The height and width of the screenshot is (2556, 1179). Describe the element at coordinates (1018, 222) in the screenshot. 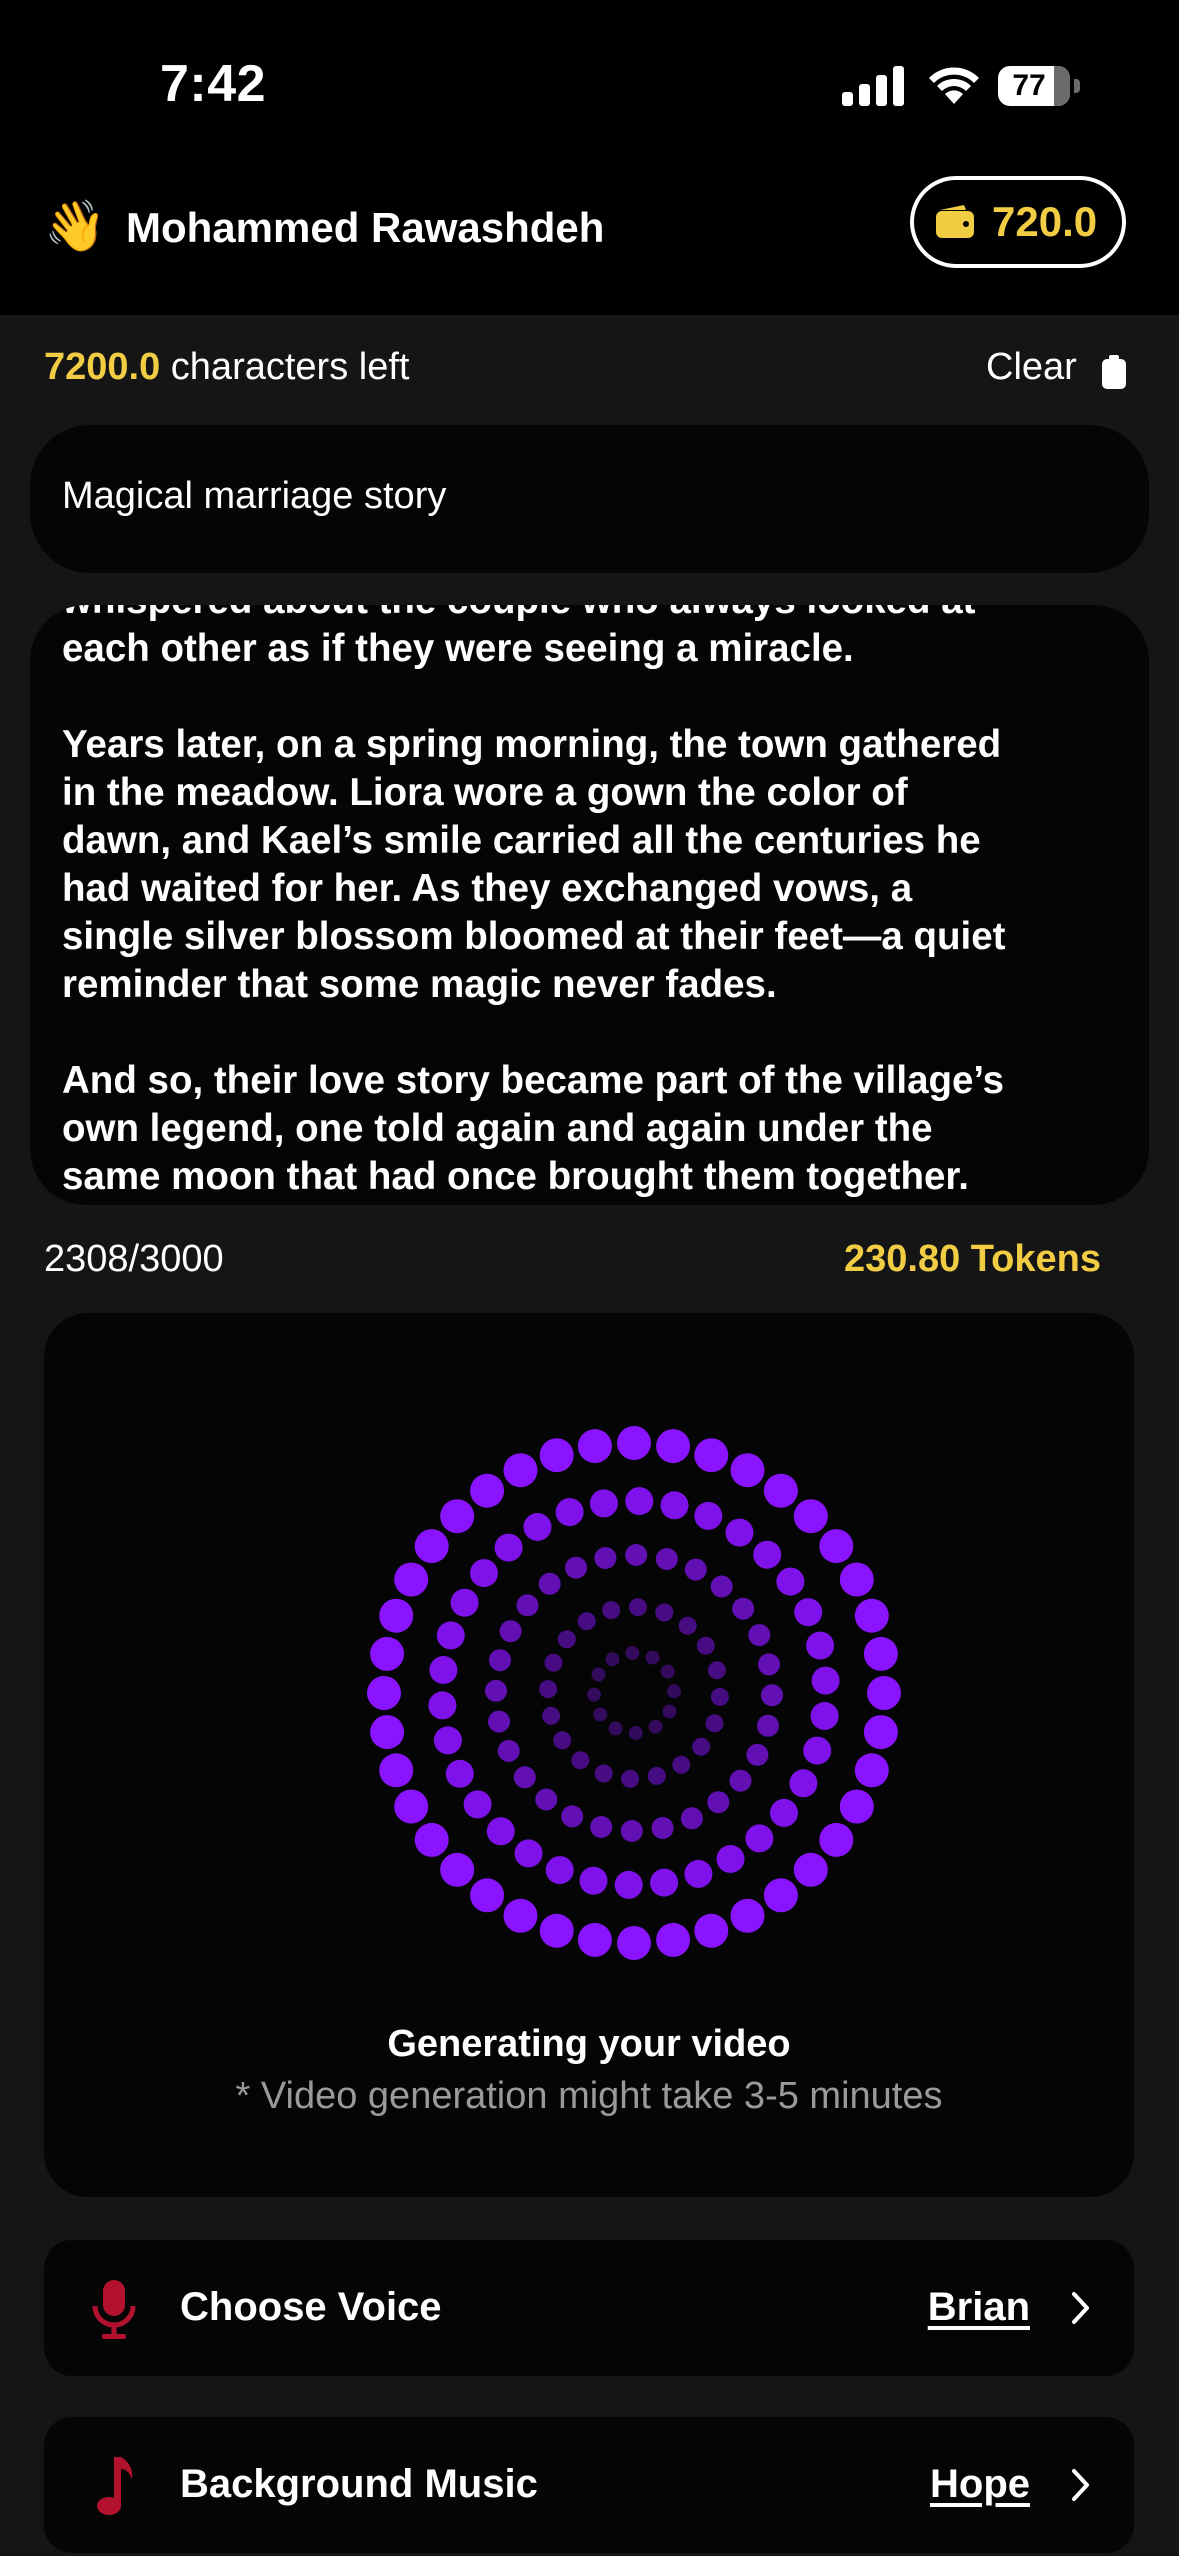

I see `wallet-balance-button: 720.0` at that location.